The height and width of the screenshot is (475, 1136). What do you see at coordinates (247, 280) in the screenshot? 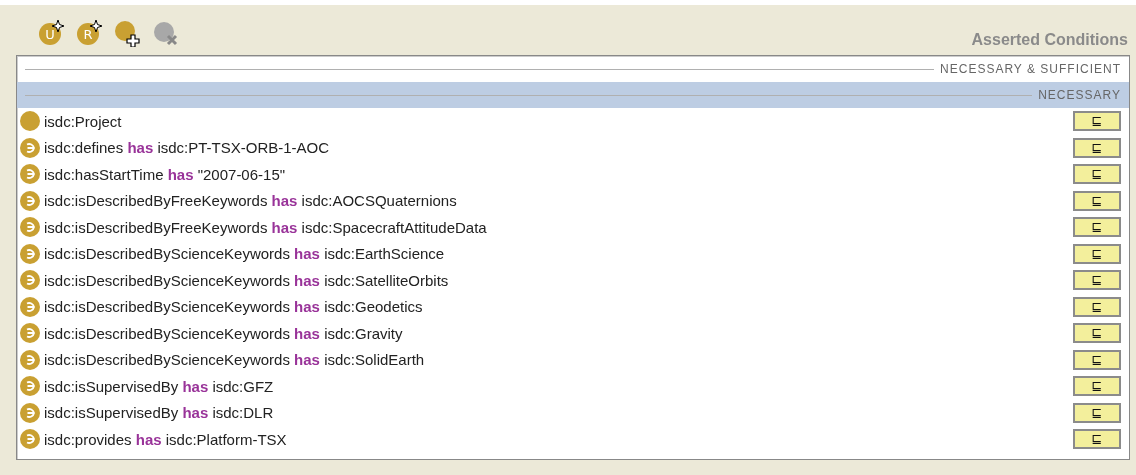
I see `condition-text: isdc:isDescribedByScienceKeywords has isdc:SatelliteOrbits` at bounding box center [247, 280].